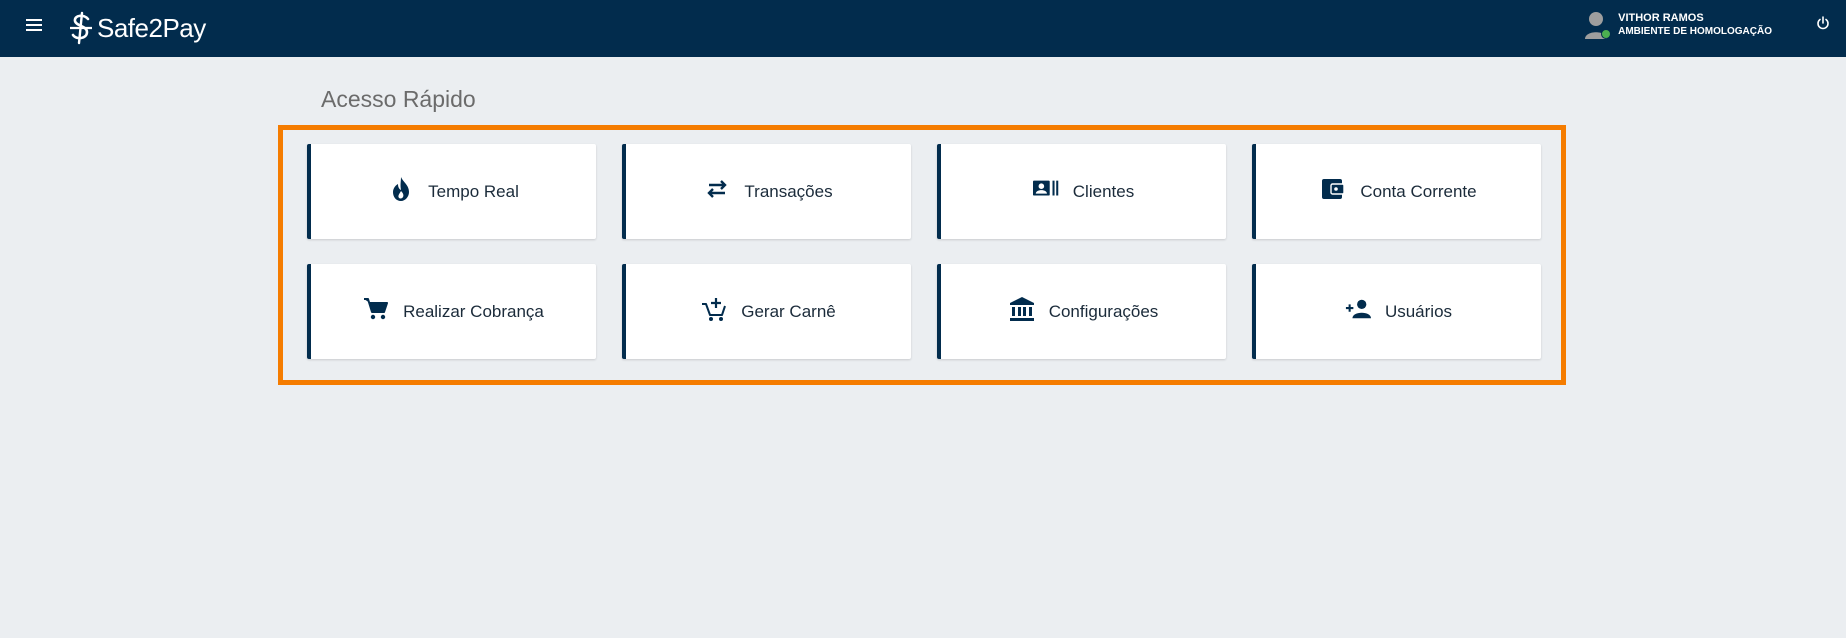 This screenshot has width=1846, height=638. I want to click on card-usuarios: Usuários, so click(1396, 311).